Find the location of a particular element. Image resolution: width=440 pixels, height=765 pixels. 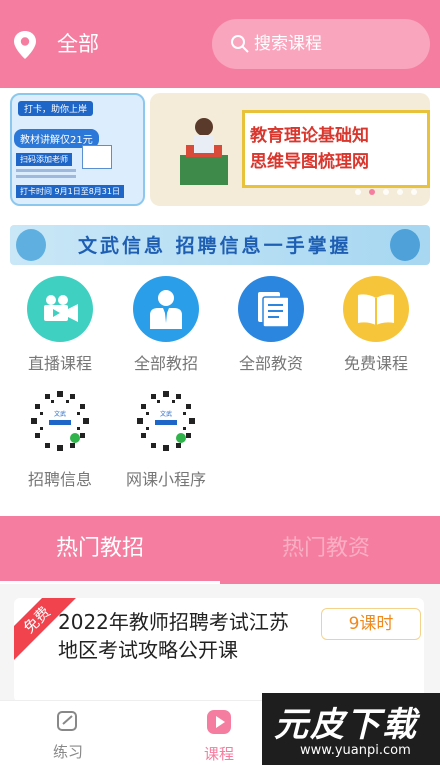

grid-item-live-course: 直播课程 is located at coordinates (60, 325).